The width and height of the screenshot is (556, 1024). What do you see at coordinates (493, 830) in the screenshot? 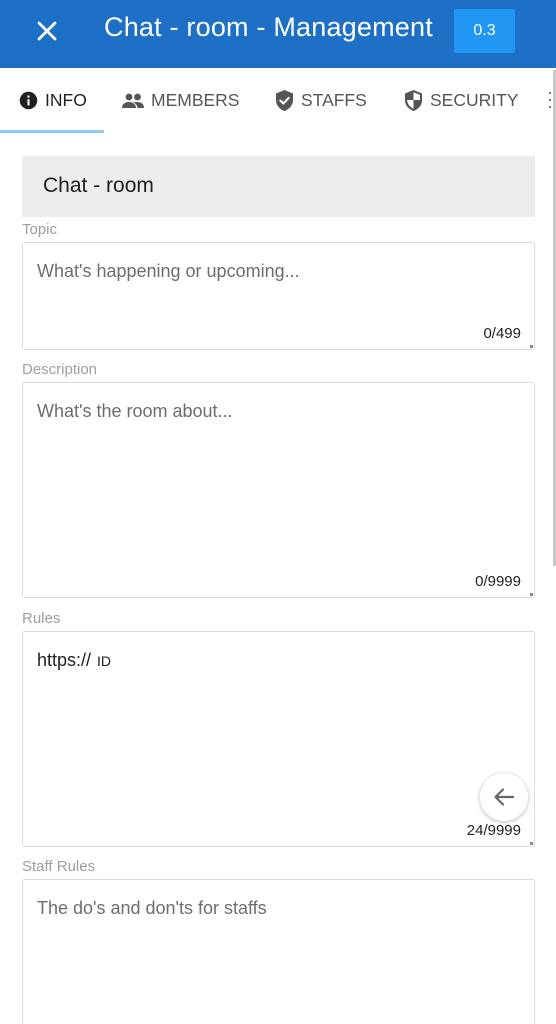
I see `rules-counter: 24/9999` at bounding box center [493, 830].